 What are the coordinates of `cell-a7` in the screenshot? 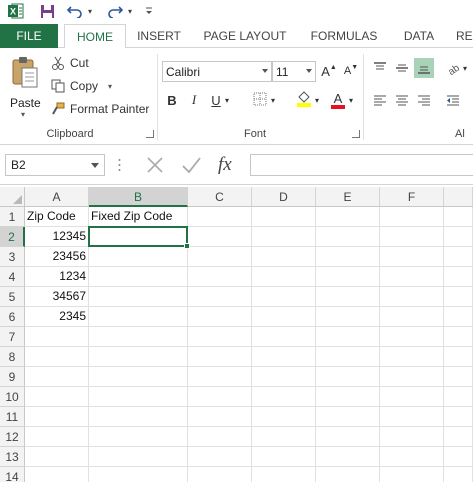 It's located at (57, 337).